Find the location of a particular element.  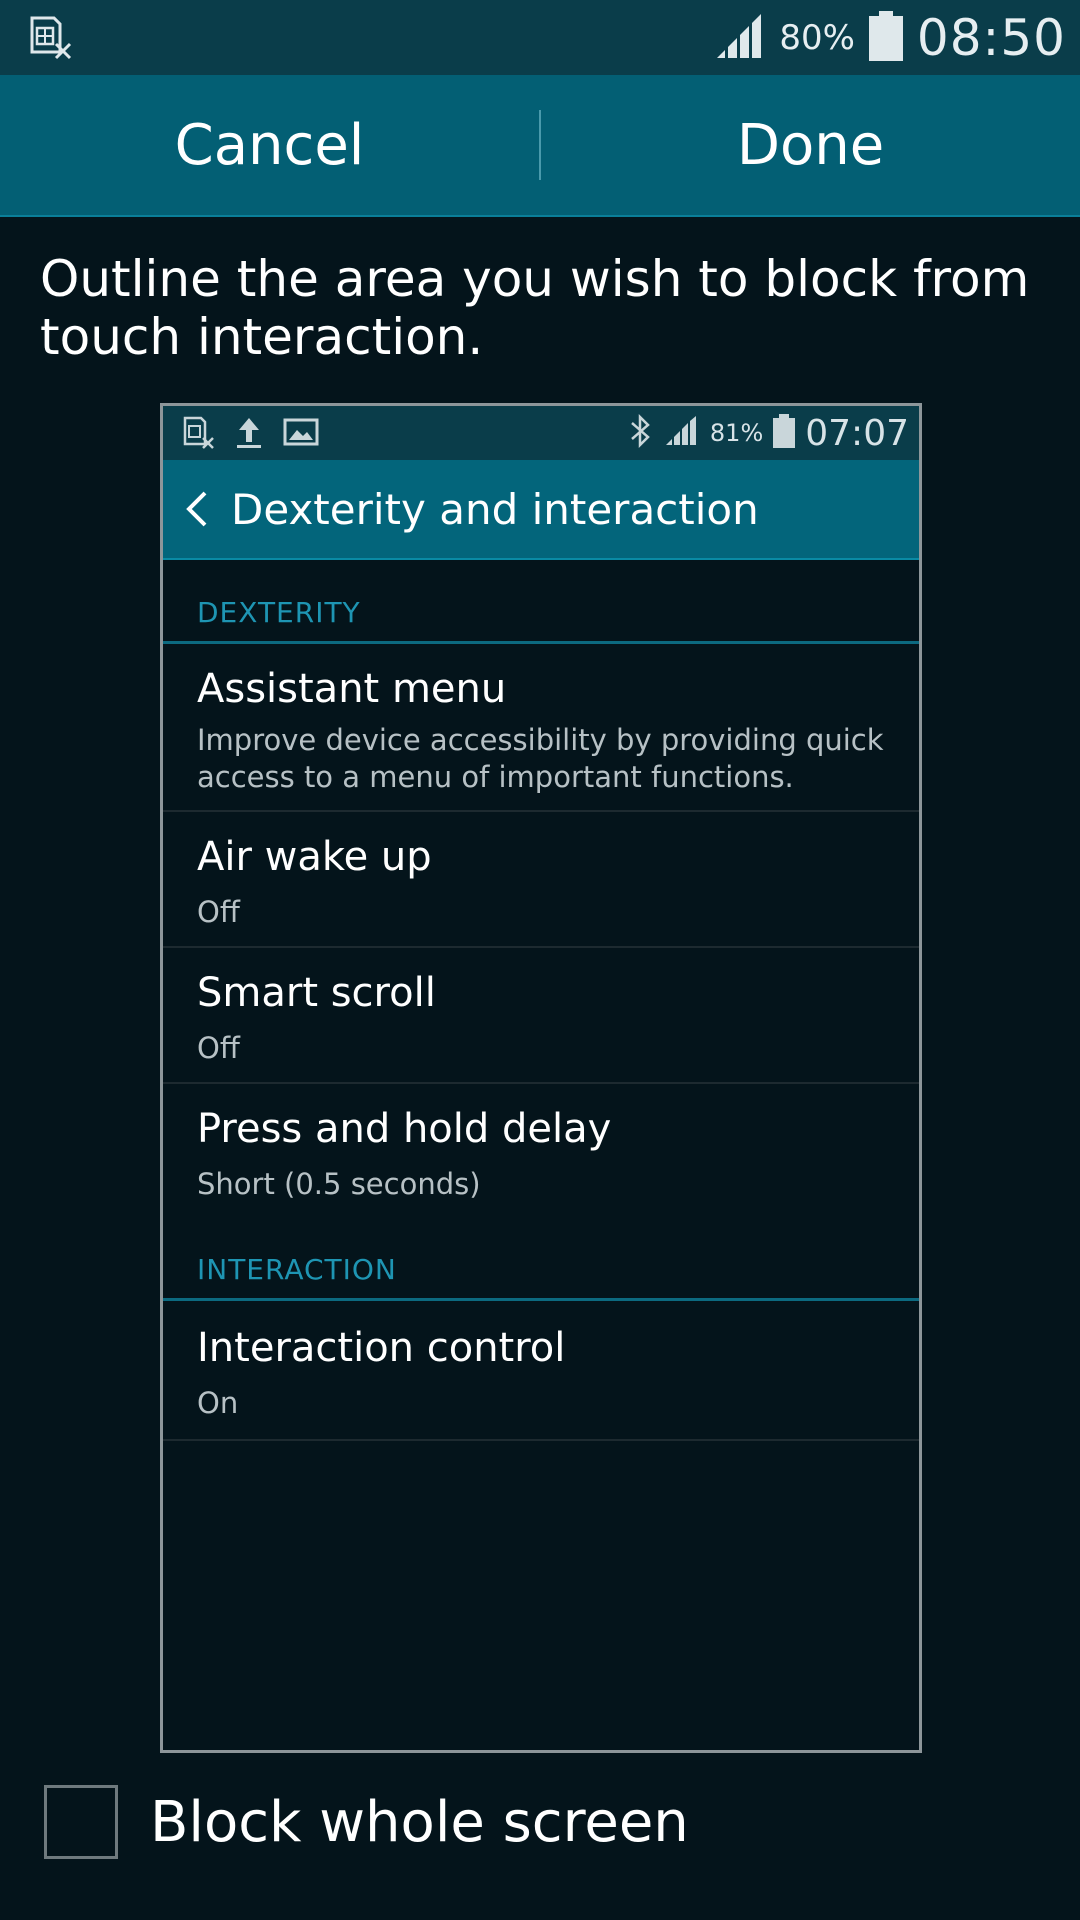

item-subtitle: Short (0.5 seconds) is located at coordinates (339, 1184).